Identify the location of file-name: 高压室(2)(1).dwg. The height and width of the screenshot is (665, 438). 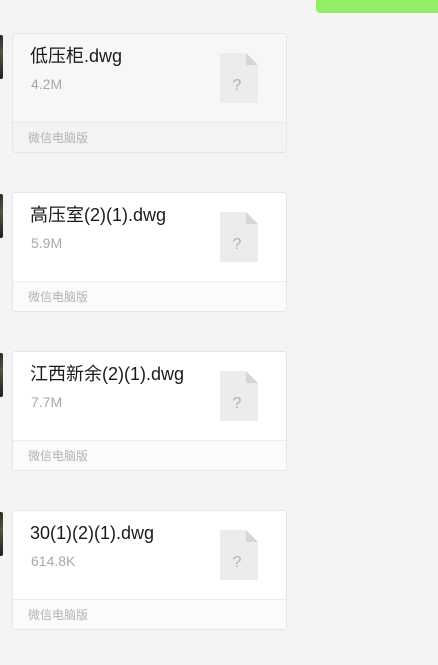
(98, 215).